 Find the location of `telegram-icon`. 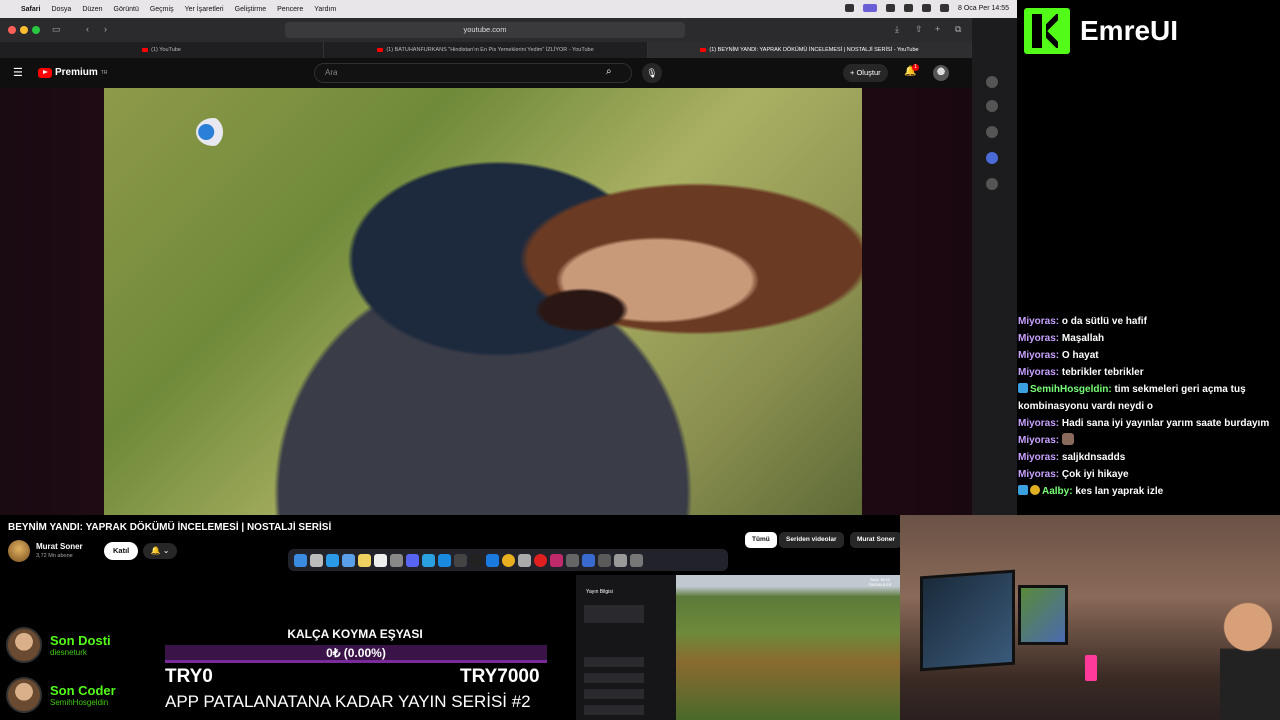

telegram-icon is located at coordinates (428, 560).